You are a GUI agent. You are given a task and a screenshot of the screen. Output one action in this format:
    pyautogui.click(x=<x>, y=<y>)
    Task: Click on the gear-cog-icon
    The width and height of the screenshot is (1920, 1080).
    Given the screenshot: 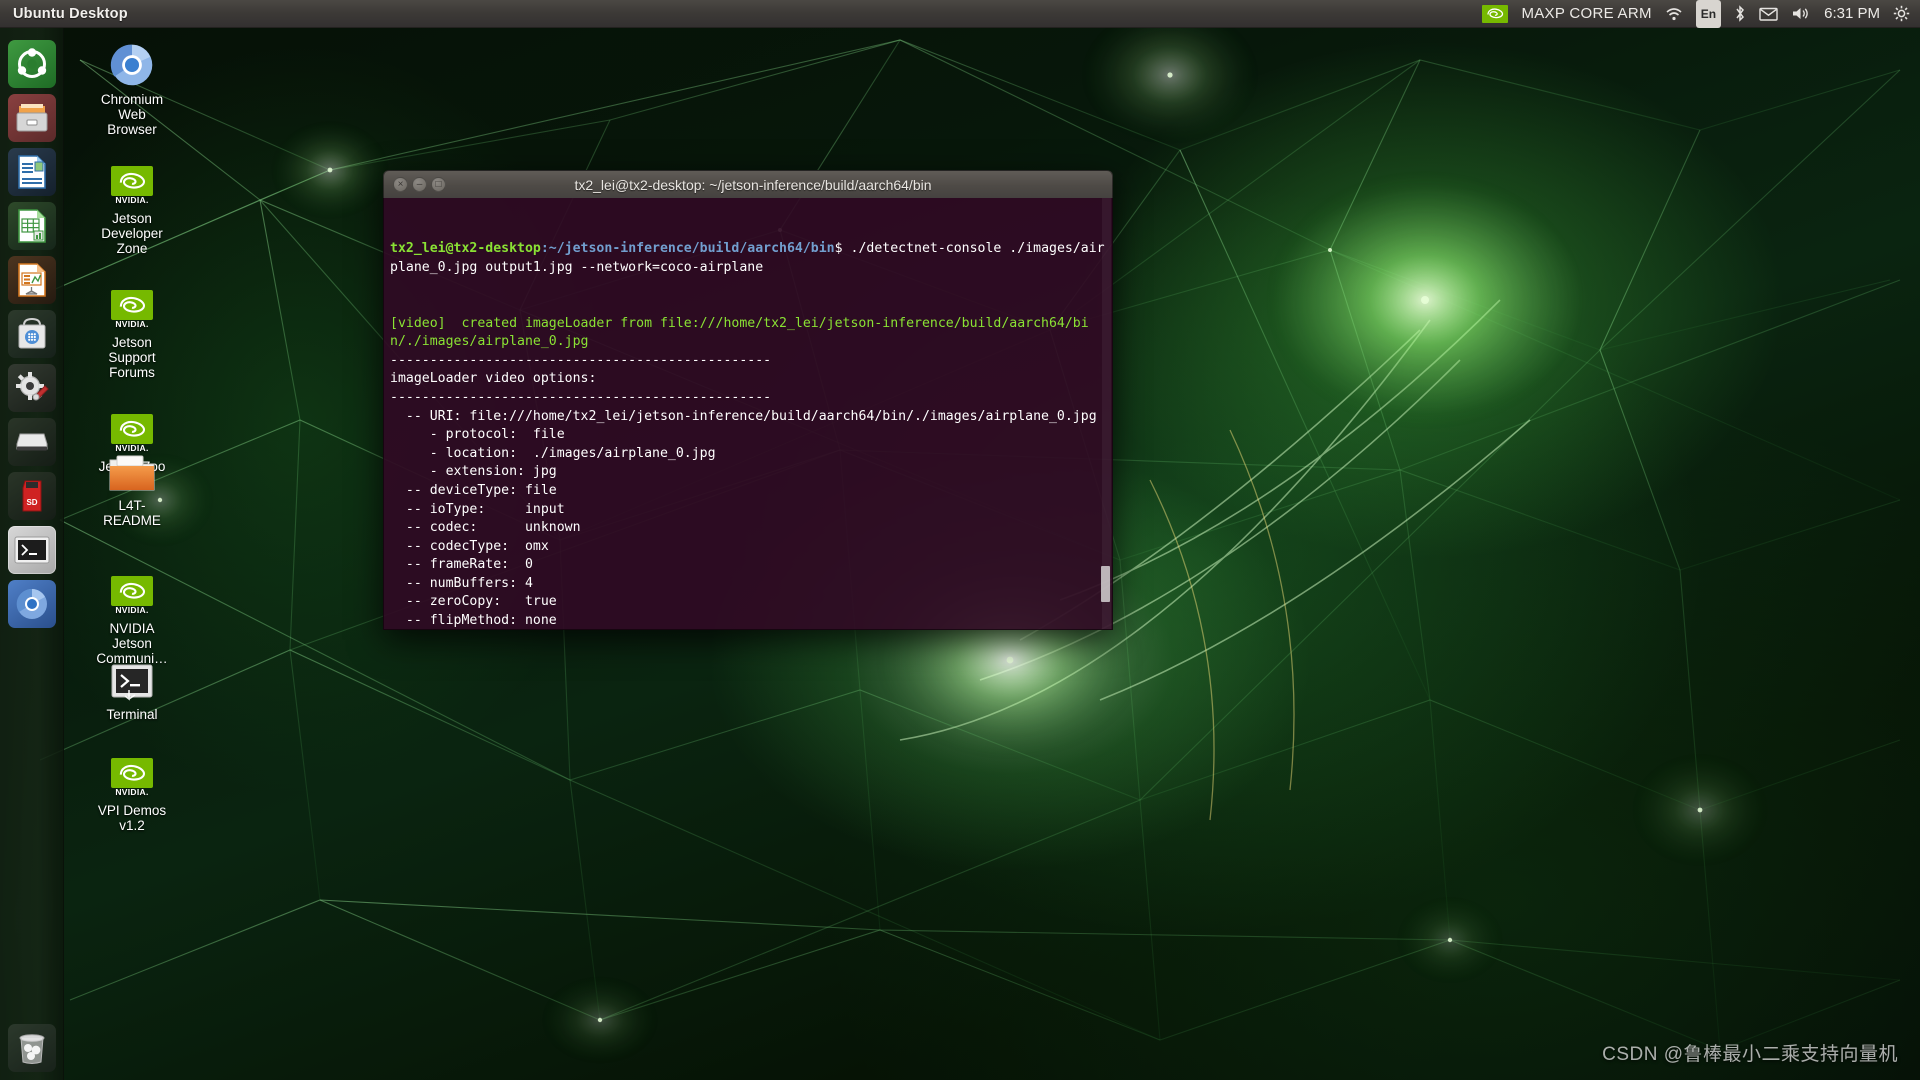 What is the action you would take?
    pyautogui.click(x=1901, y=14)
    